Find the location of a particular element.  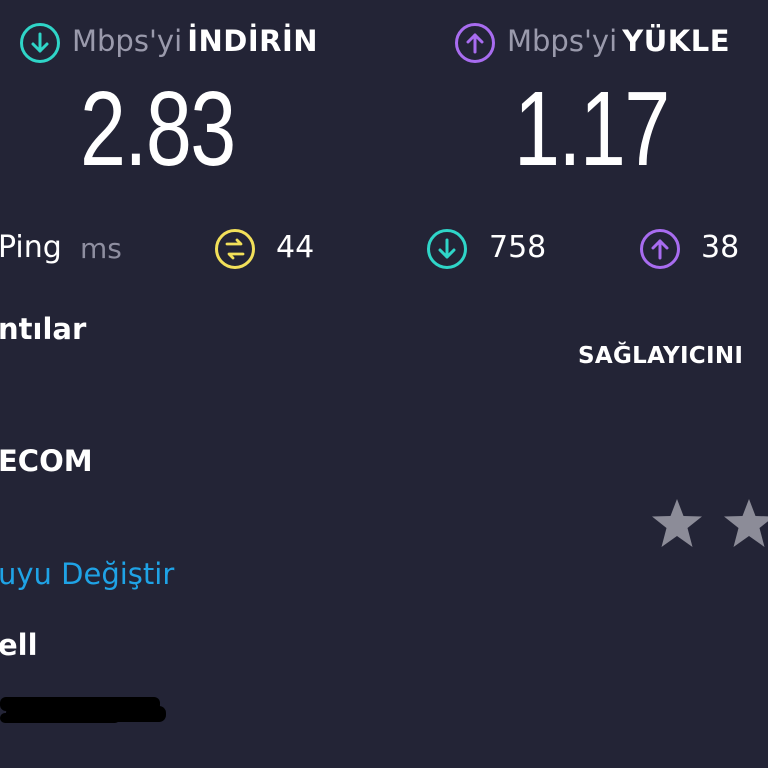

upload-latency-value: 38 is located at coordinates (720, 247).